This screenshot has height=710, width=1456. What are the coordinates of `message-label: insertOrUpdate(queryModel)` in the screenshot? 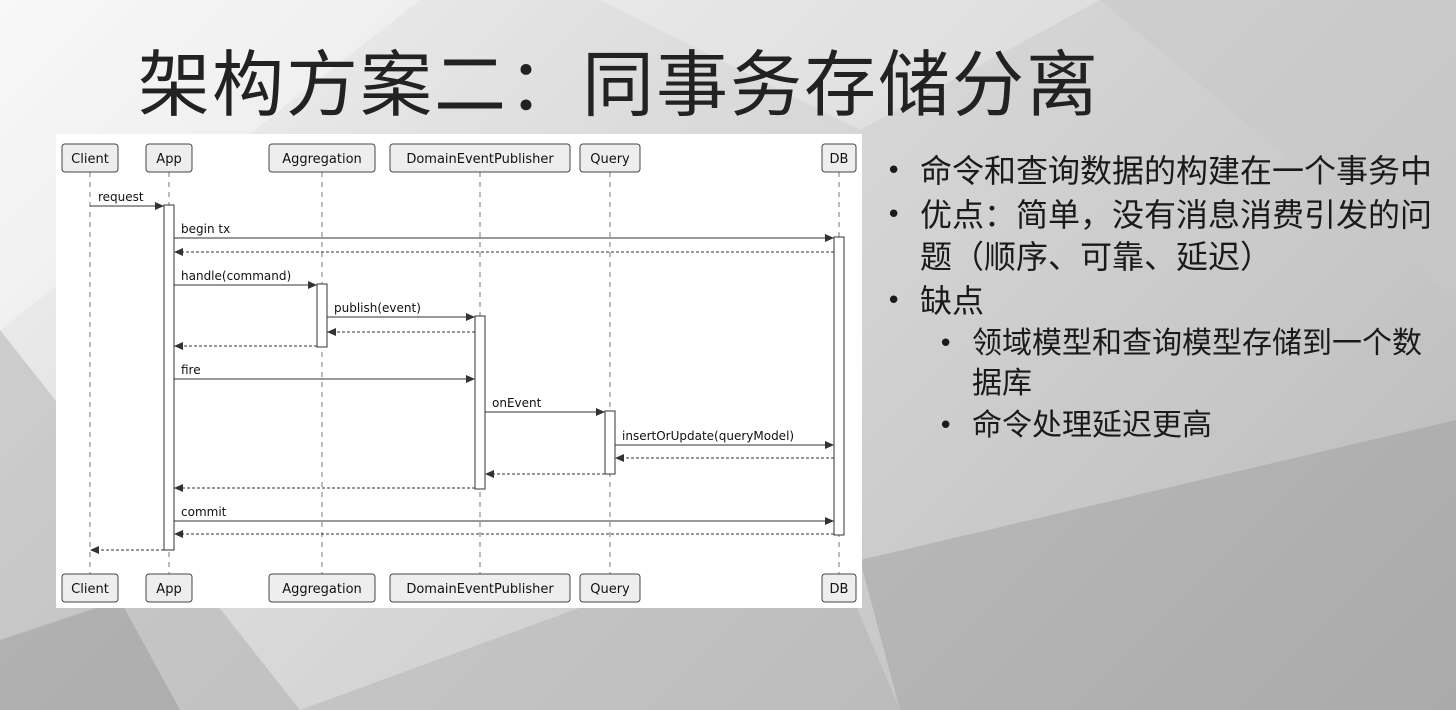 It's located at (708, 436).